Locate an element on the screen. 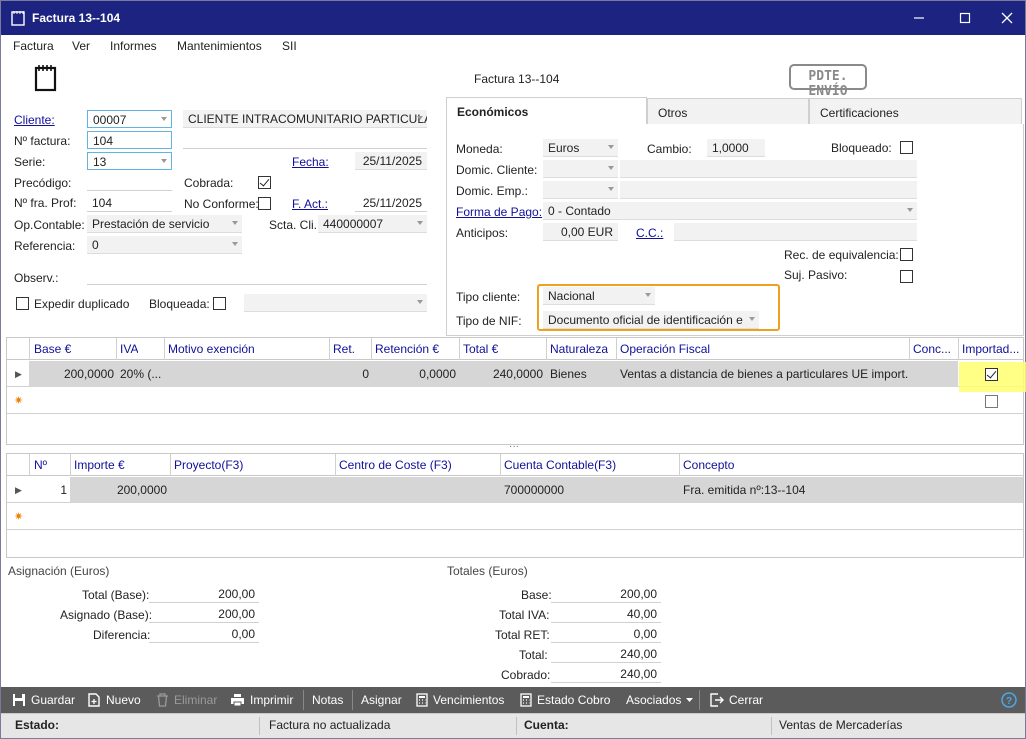  col-proyecto: Proyecto(F3) is located at coordinates (208, 465).